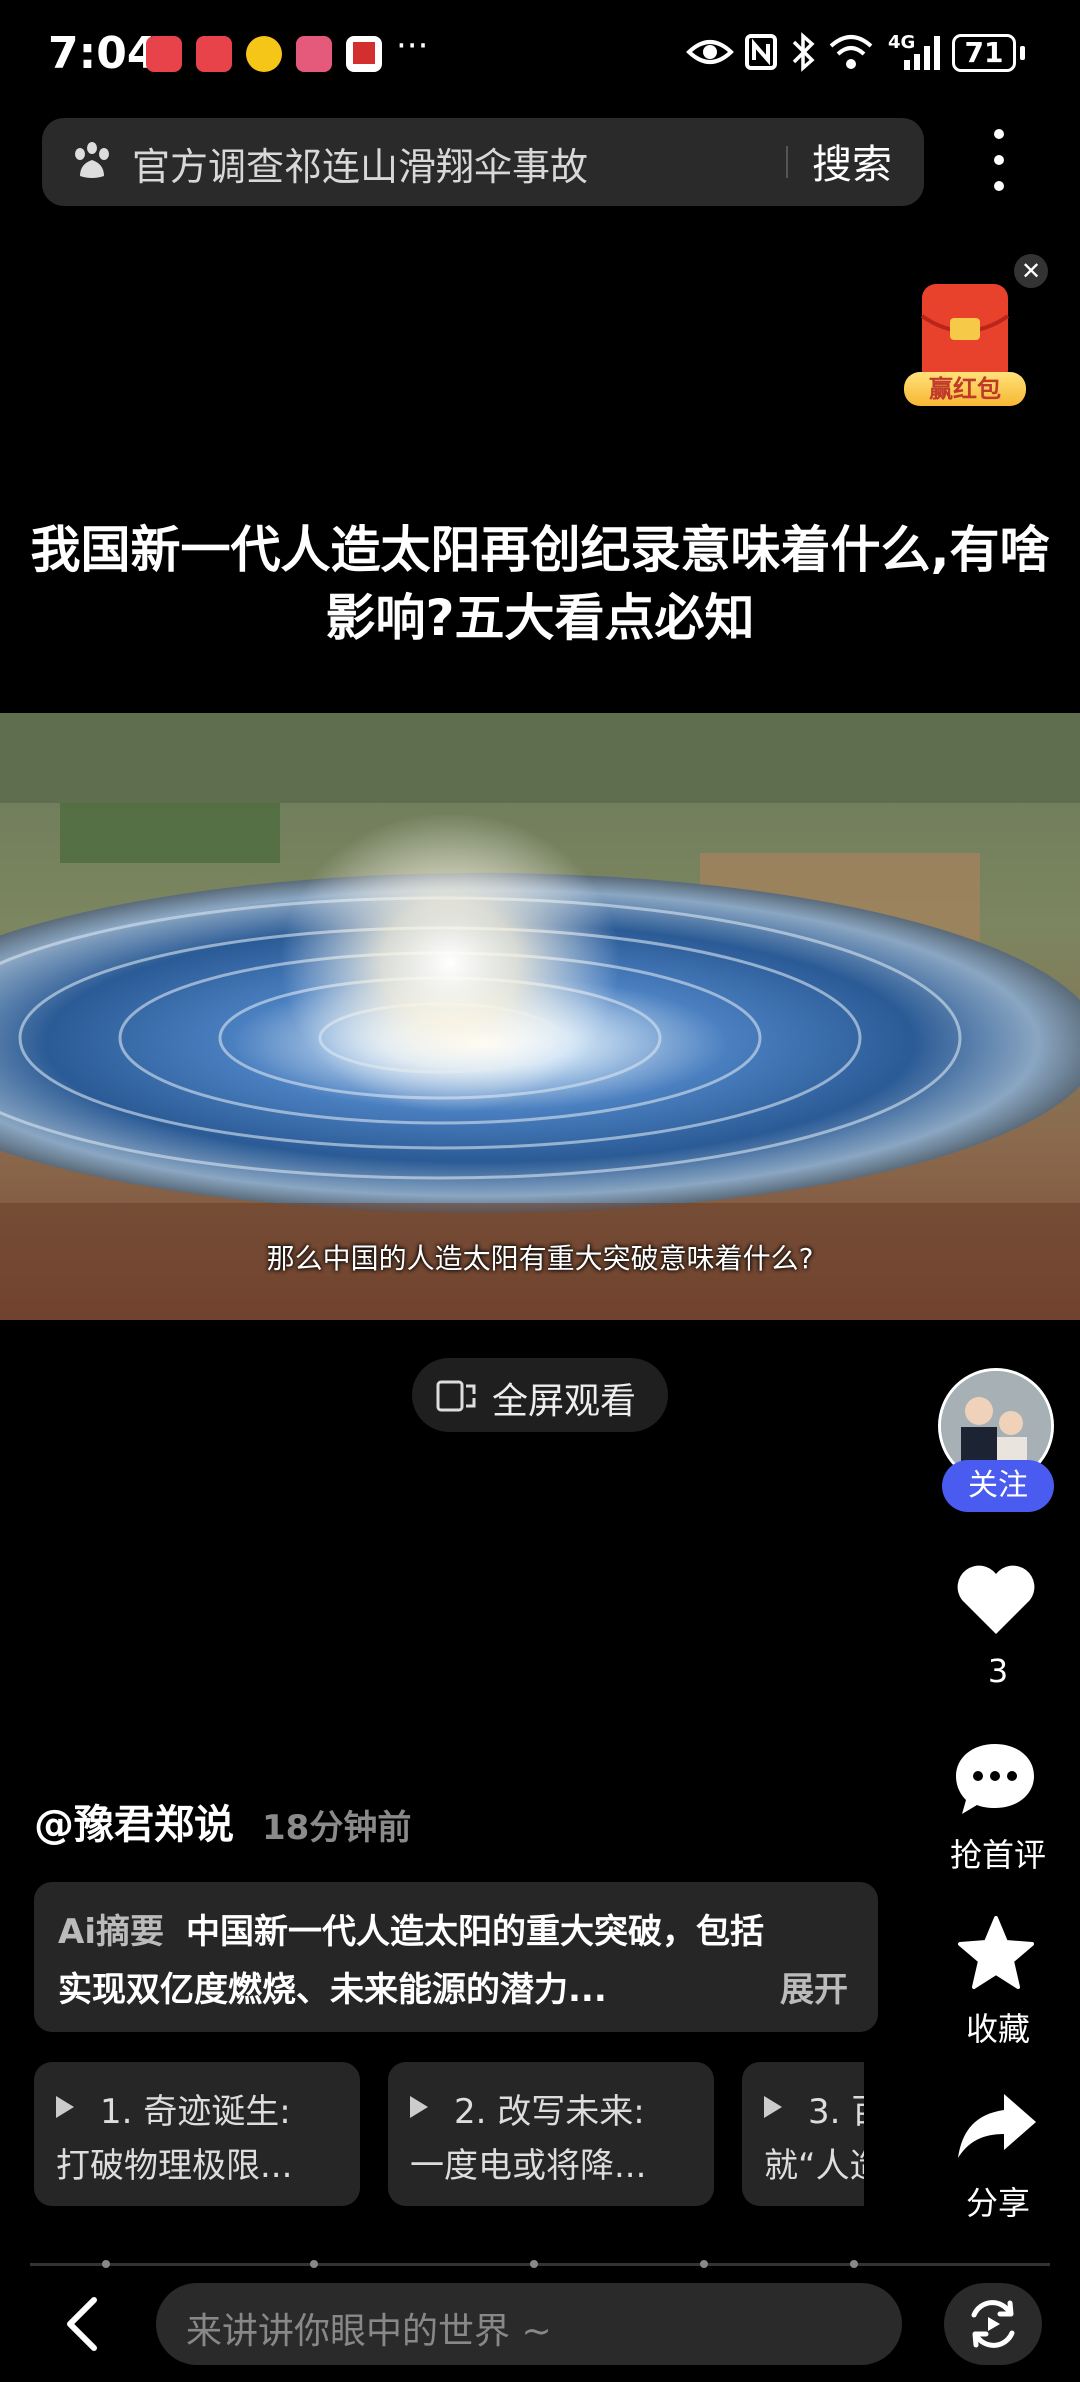 This screenshot has height=2382, width=1080. Describe the element at coordinates (85, 2324) in the screenshot. I see `back-icon` at that location.